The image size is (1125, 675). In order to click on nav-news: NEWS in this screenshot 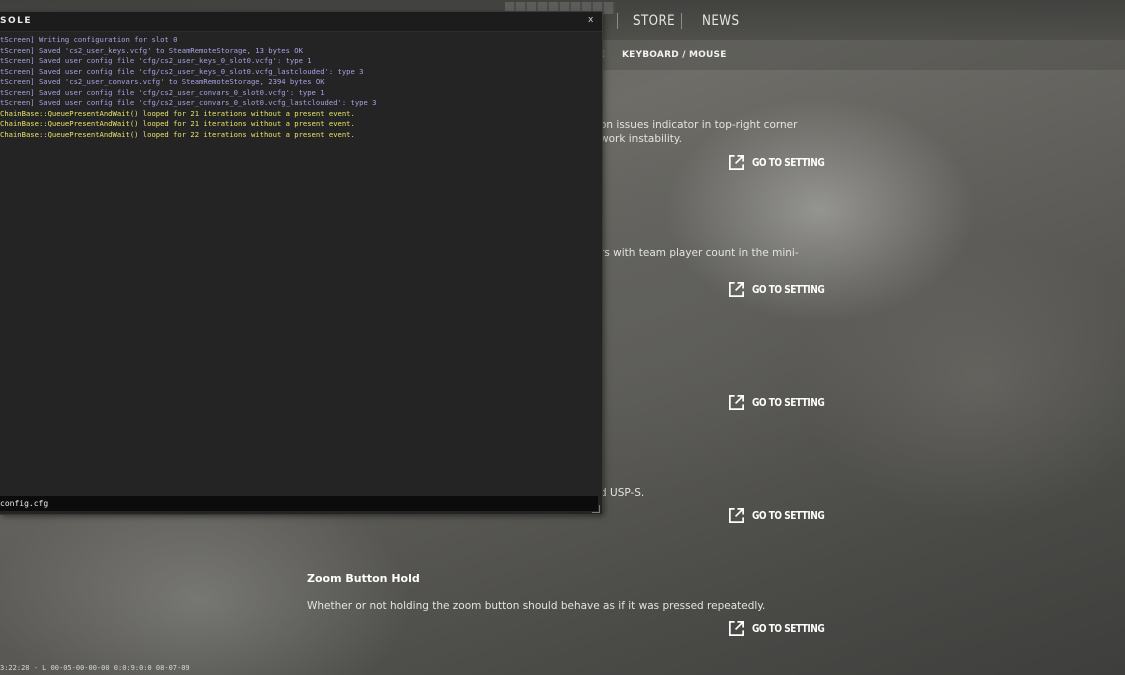, I will do `click(720, 21)`.